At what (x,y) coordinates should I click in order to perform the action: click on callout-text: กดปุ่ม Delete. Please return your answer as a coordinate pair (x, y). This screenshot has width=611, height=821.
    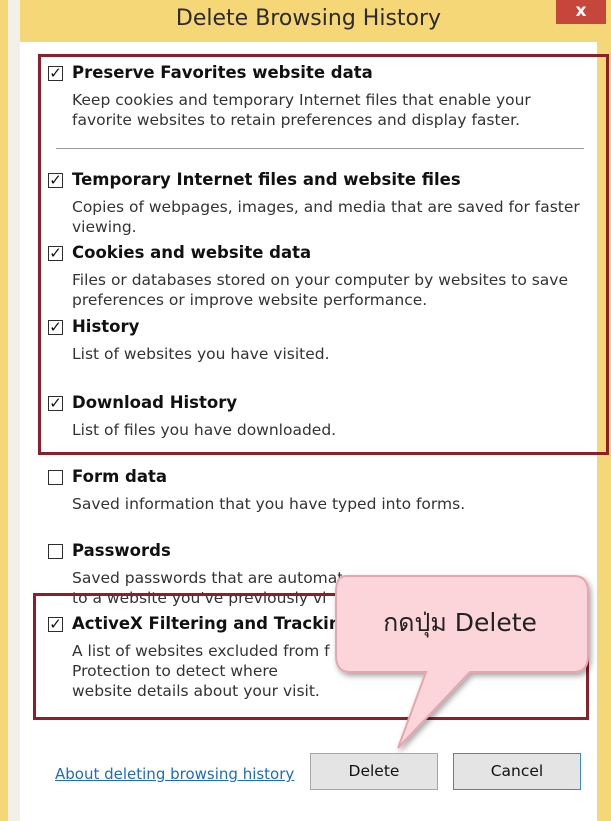
    Looking at the image, I should click on (460, 622).